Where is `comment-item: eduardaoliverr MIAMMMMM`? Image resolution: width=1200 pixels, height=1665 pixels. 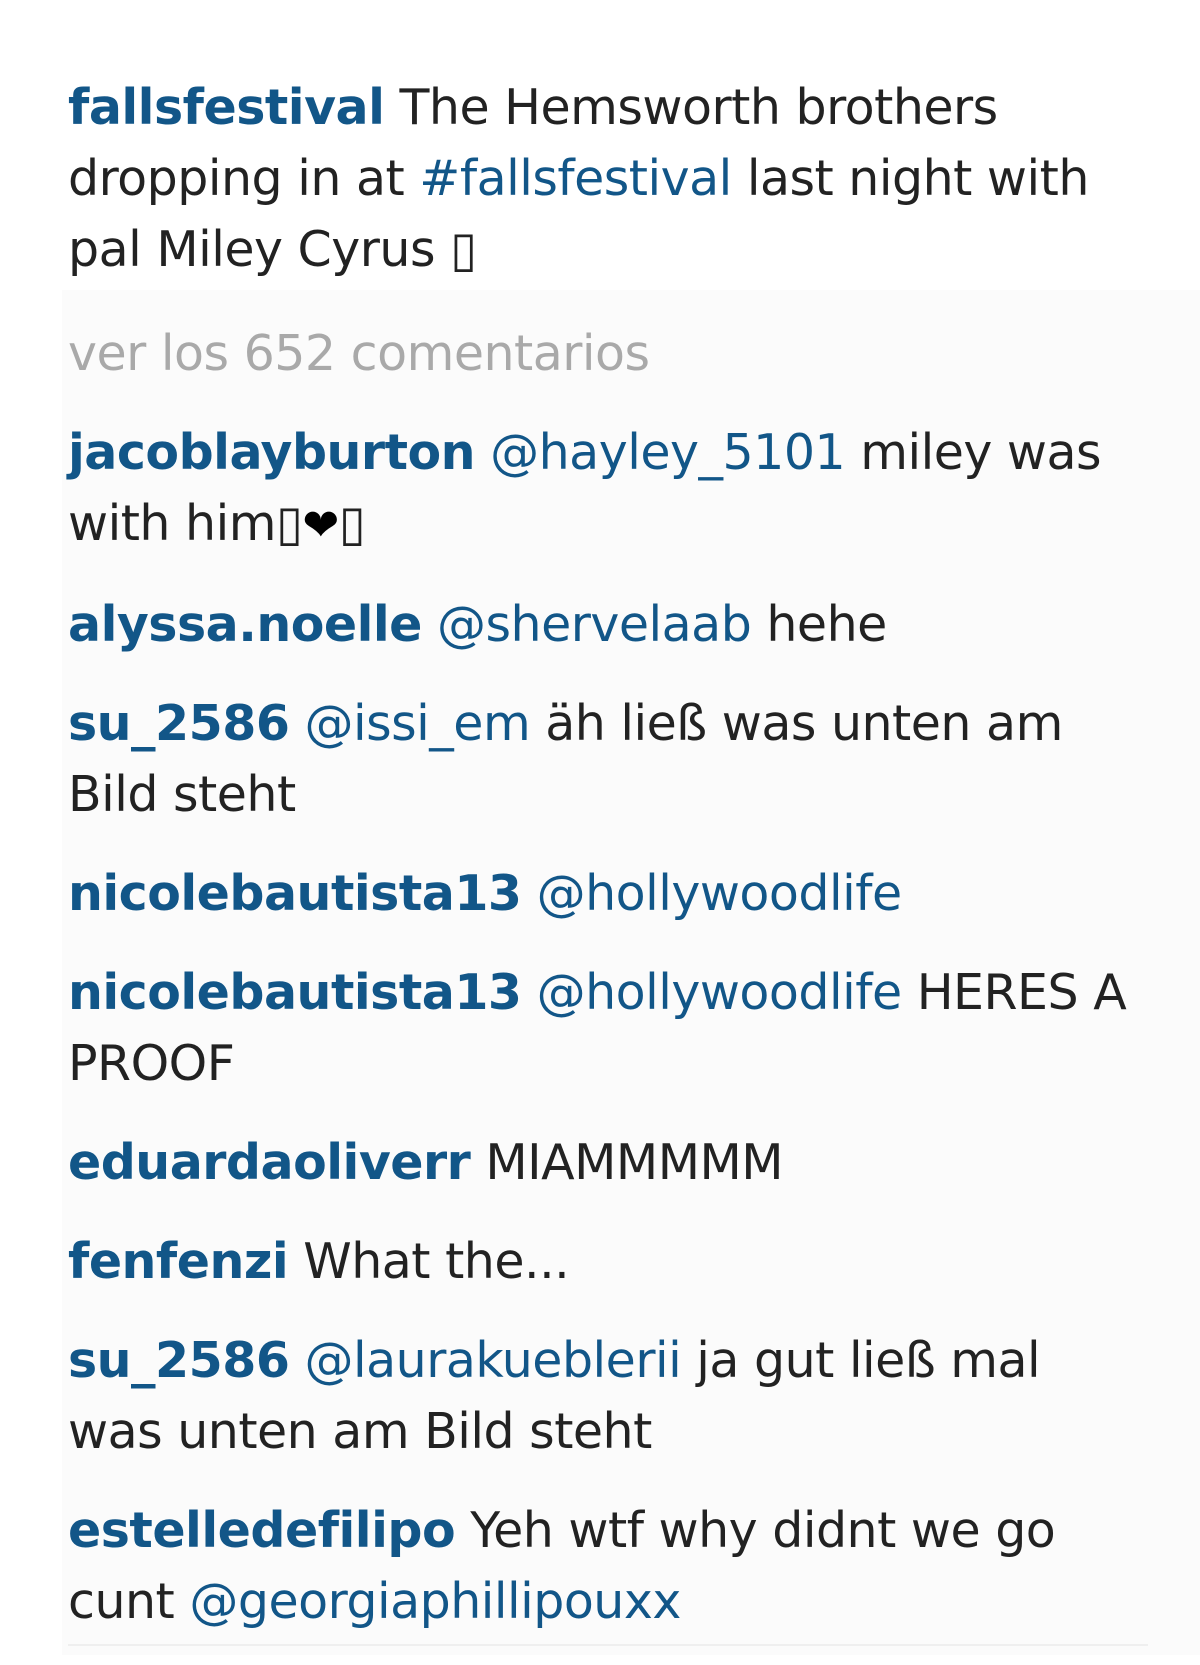 comment-item: eduardaoliverr MIAMMMMM is located at coordinates (608, 1162).